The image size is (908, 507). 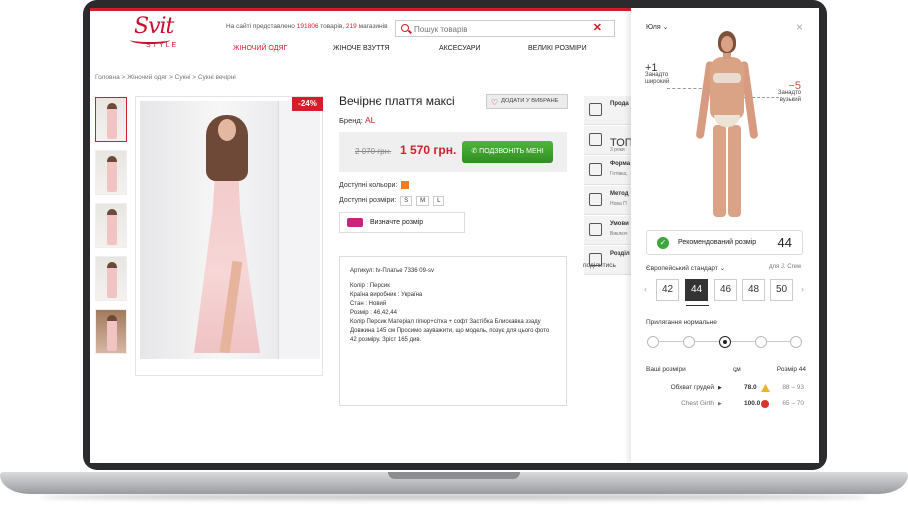 I want to click on truck-icon, so click(x=595, y=199).